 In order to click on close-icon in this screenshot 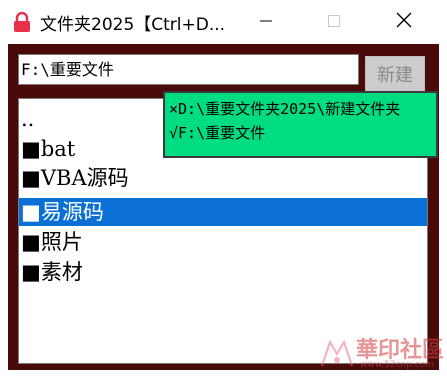, I will do `click(404, 22)`.